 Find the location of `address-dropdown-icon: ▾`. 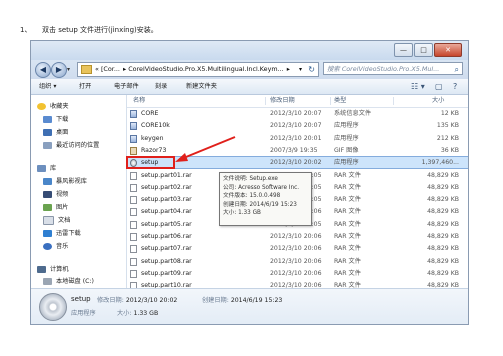

address-dropdown-icon: ▾ is located at coordinates (300, 69).